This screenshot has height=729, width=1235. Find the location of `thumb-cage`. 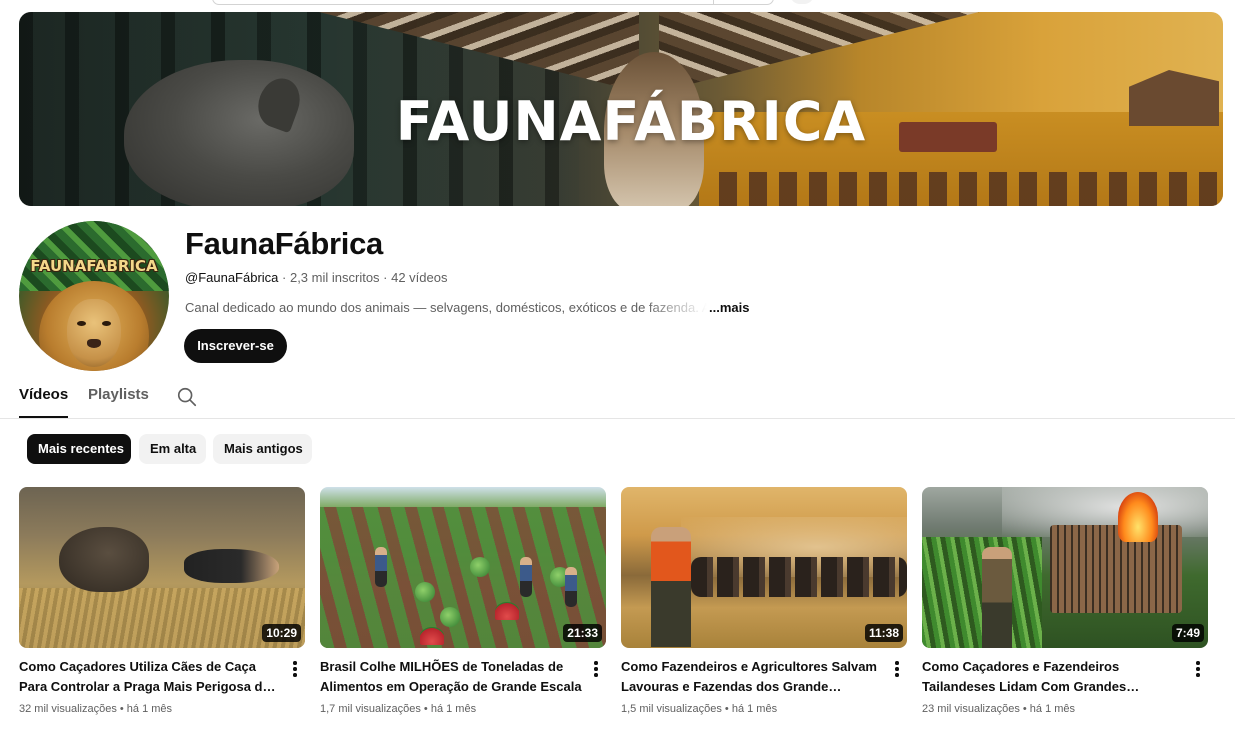

thumb-cage is located at coordinates (1116, 569).